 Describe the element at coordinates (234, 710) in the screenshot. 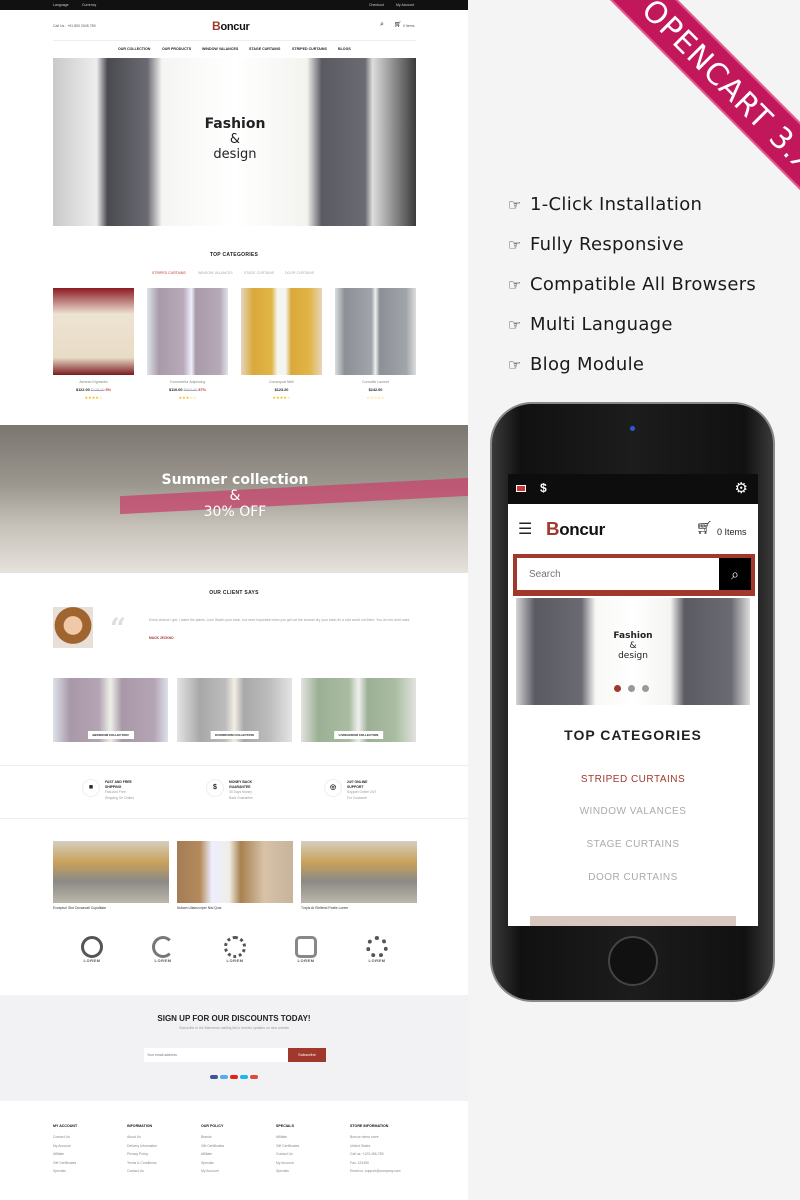

I see `collection-doorroom: DOORROOM COLLECTION` at that location.